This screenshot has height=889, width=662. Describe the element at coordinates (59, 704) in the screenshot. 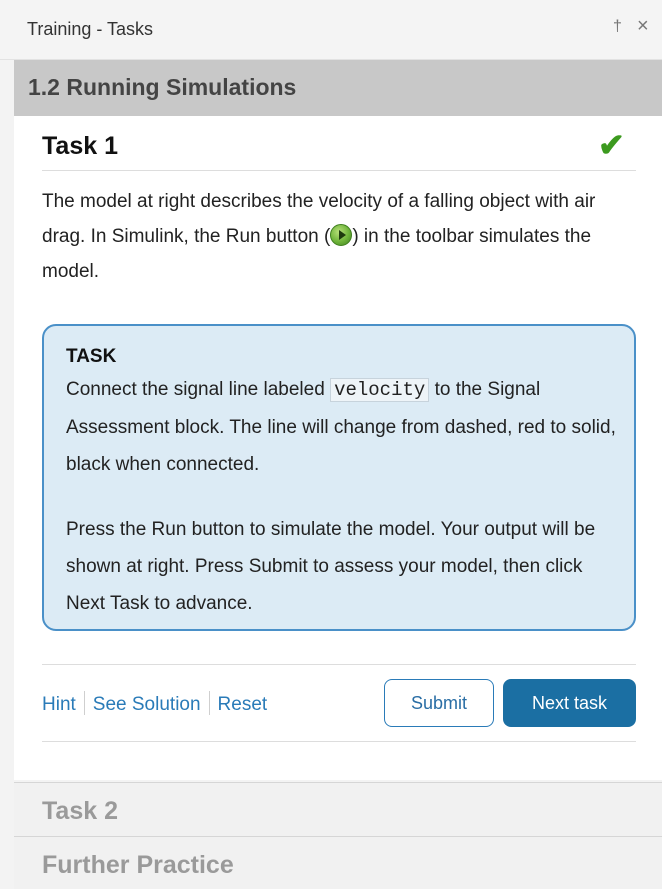

I see `hint-link: Hint` at that location.